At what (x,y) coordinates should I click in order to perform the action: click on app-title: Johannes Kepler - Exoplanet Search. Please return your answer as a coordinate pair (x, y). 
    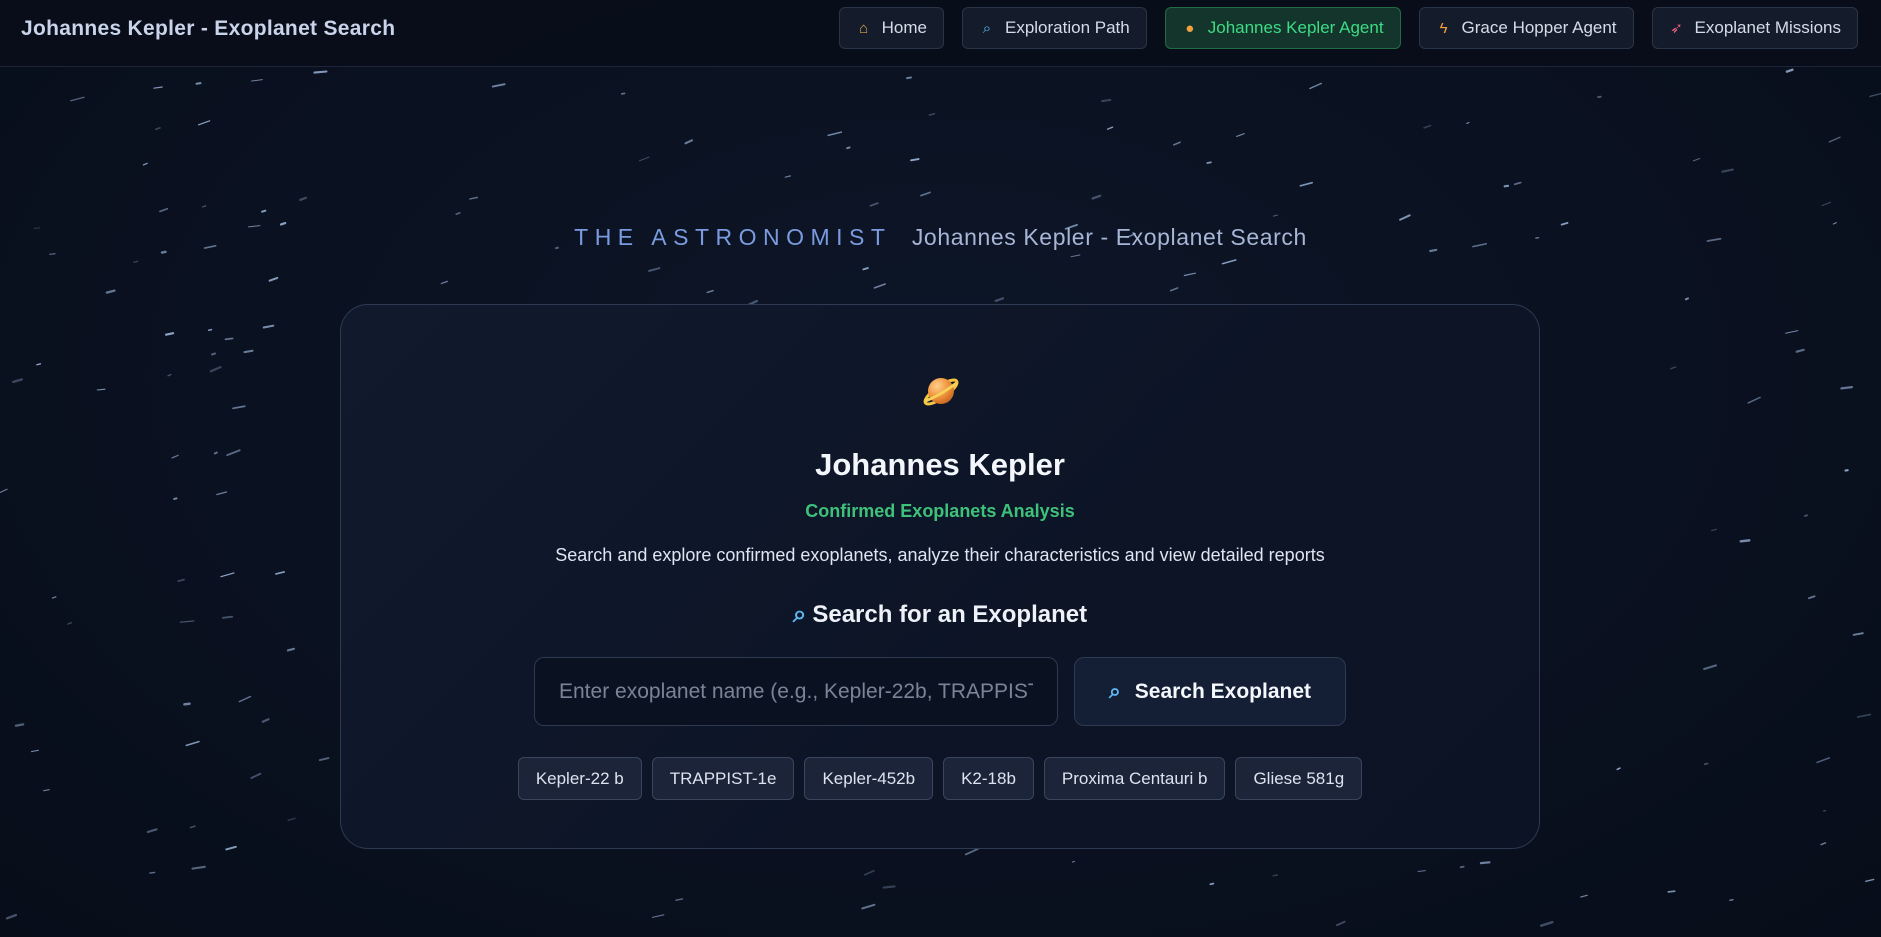
    Looking at the image, I should click on (208, 28).